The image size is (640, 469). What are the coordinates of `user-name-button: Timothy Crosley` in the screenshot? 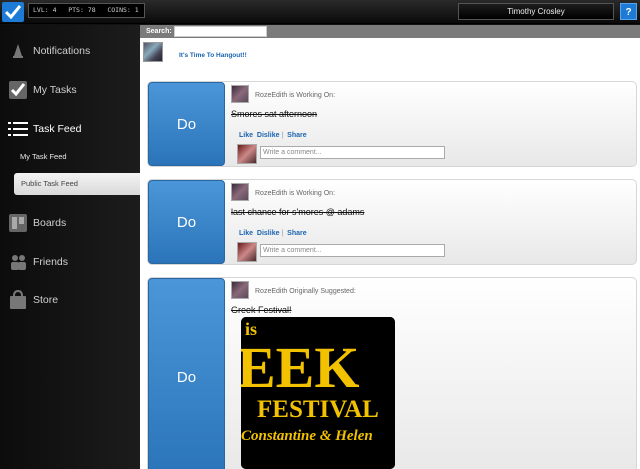 It's located at (536, 11).